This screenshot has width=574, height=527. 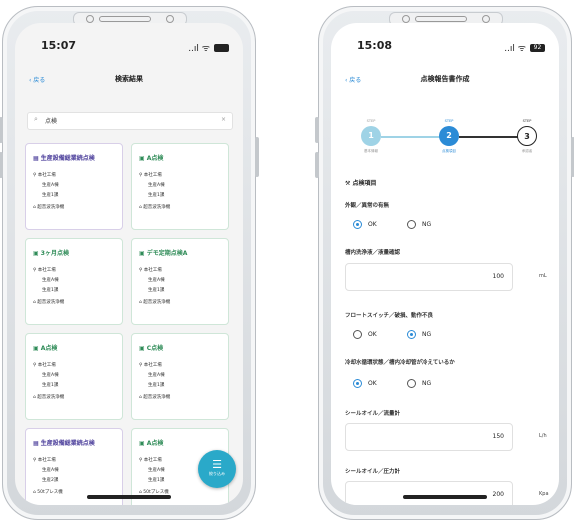 What do you see at coordinates (544, 494) in the screenshot?
I see `unit-label: Kpa` at bounding box center [544, 494].